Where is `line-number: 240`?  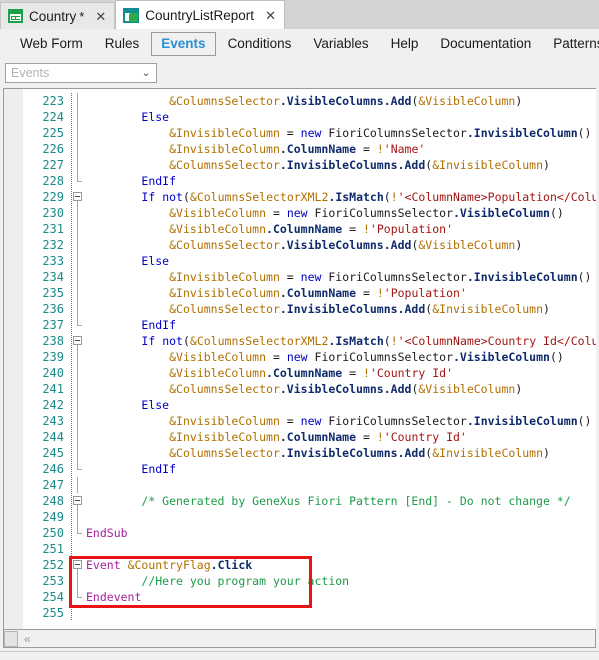 line-number: 240 is located at coordinates (53, 373).